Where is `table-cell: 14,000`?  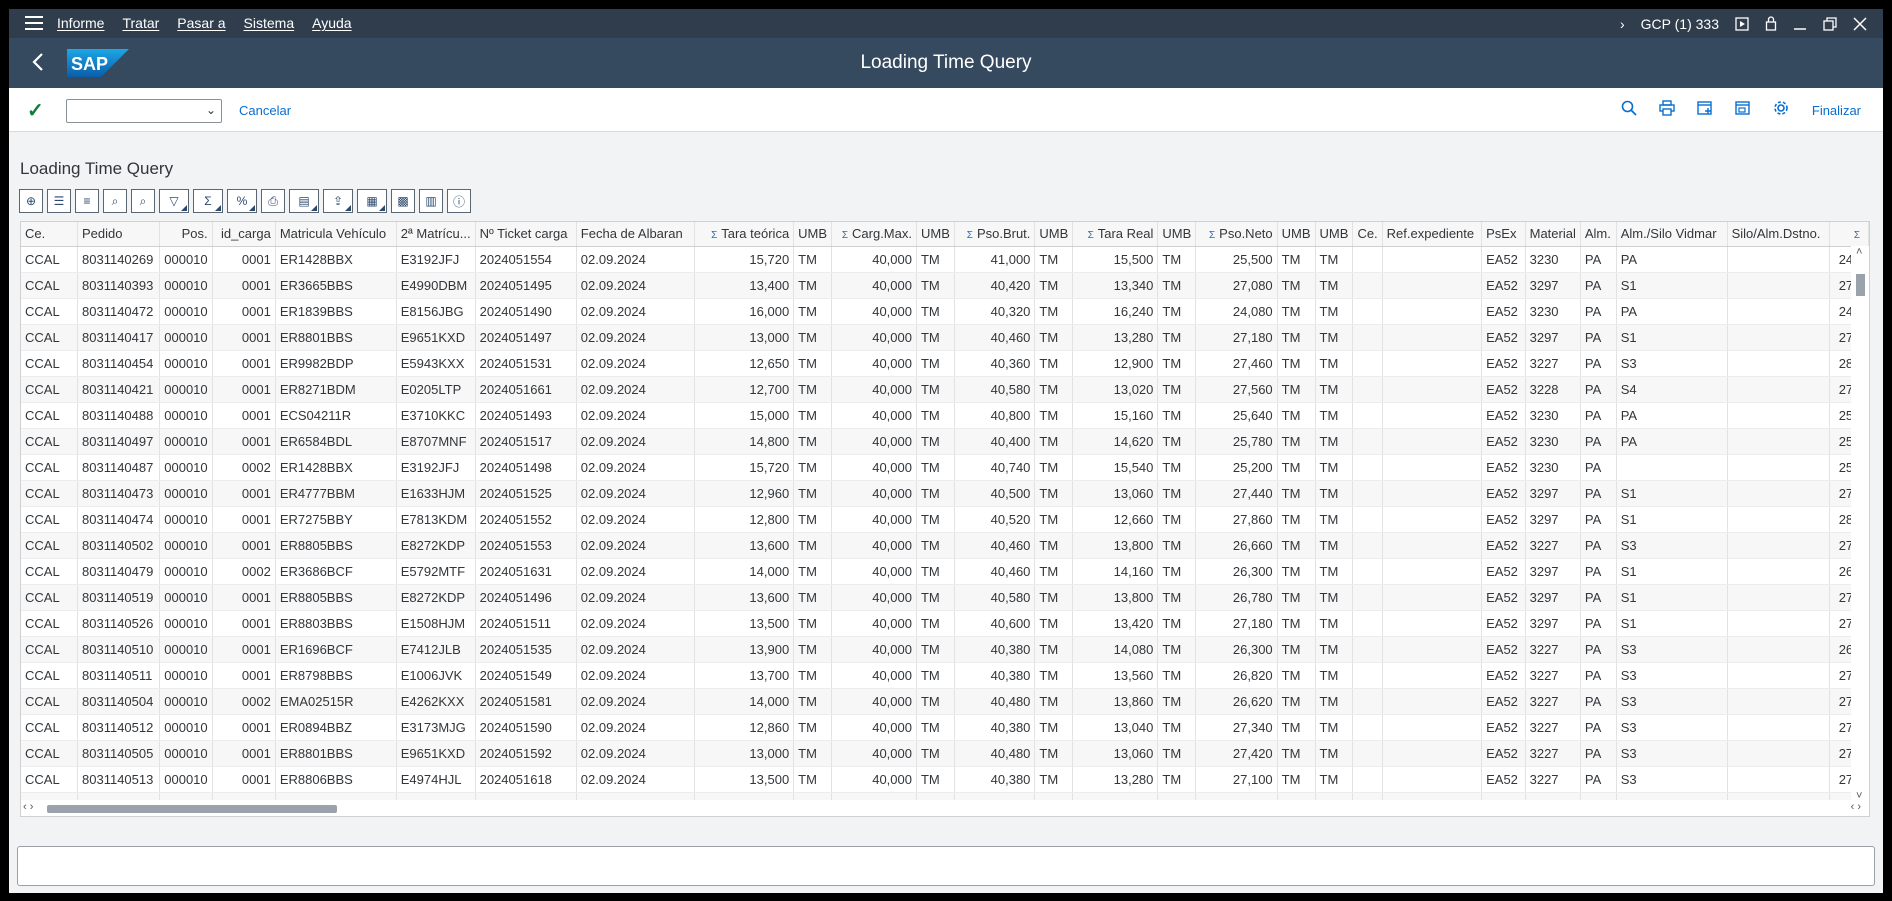
table-cell: 14,000 is located at coordinates (744, 701).